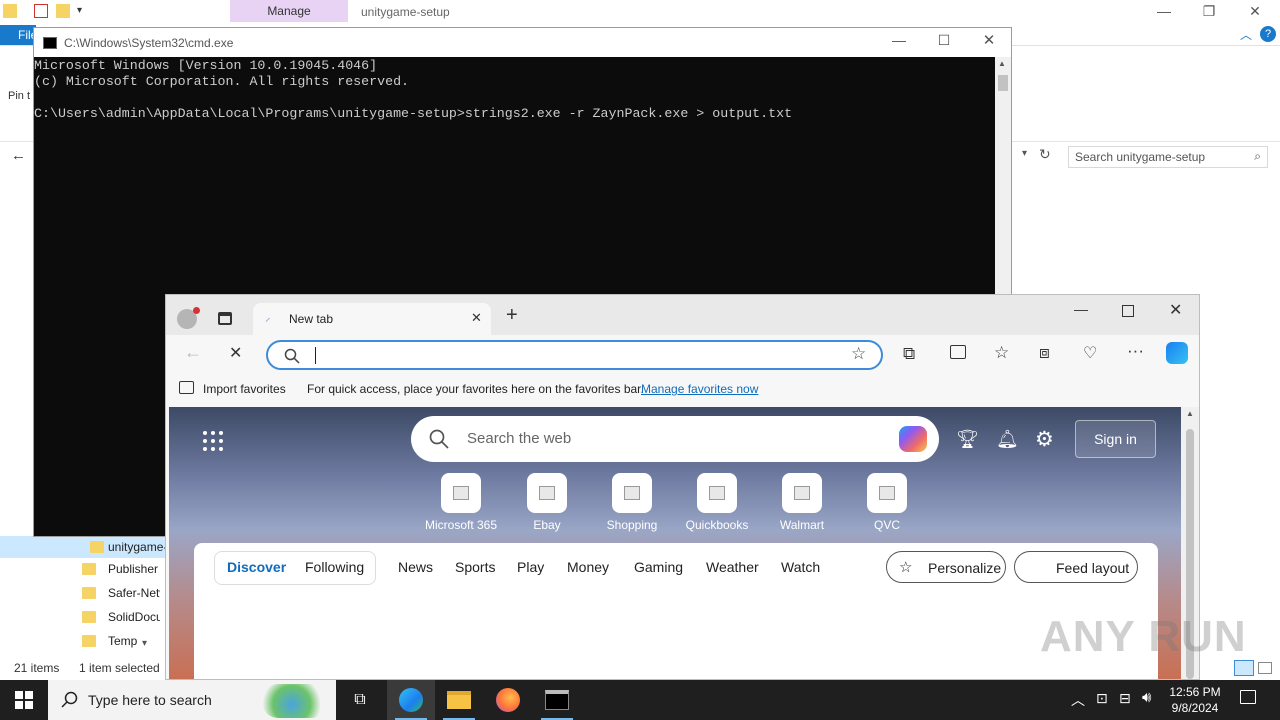 Image resolution: width=1280 pixels, height=720 pixels. I want to click on taskbar-clock: 12:56 PM 9/8/2024, so click(1195, 700).